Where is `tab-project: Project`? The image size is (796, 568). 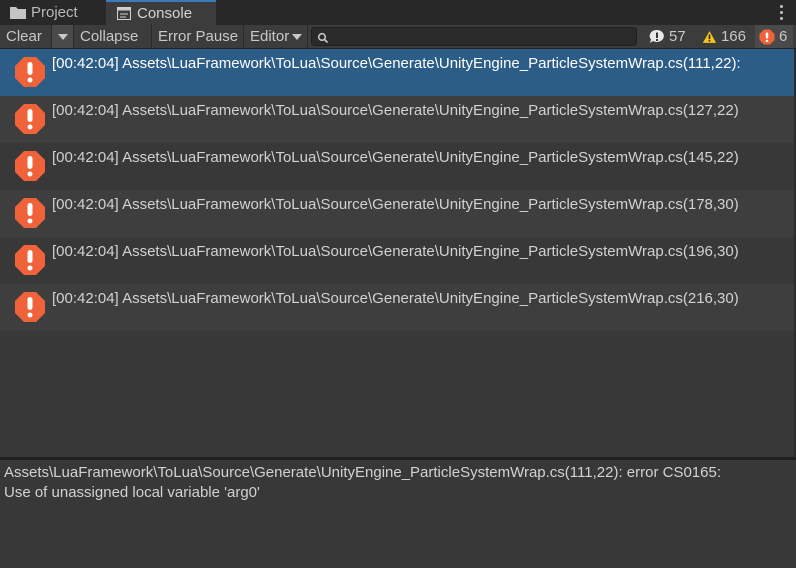 tab-project: Project is located at coordinates (53, 12).